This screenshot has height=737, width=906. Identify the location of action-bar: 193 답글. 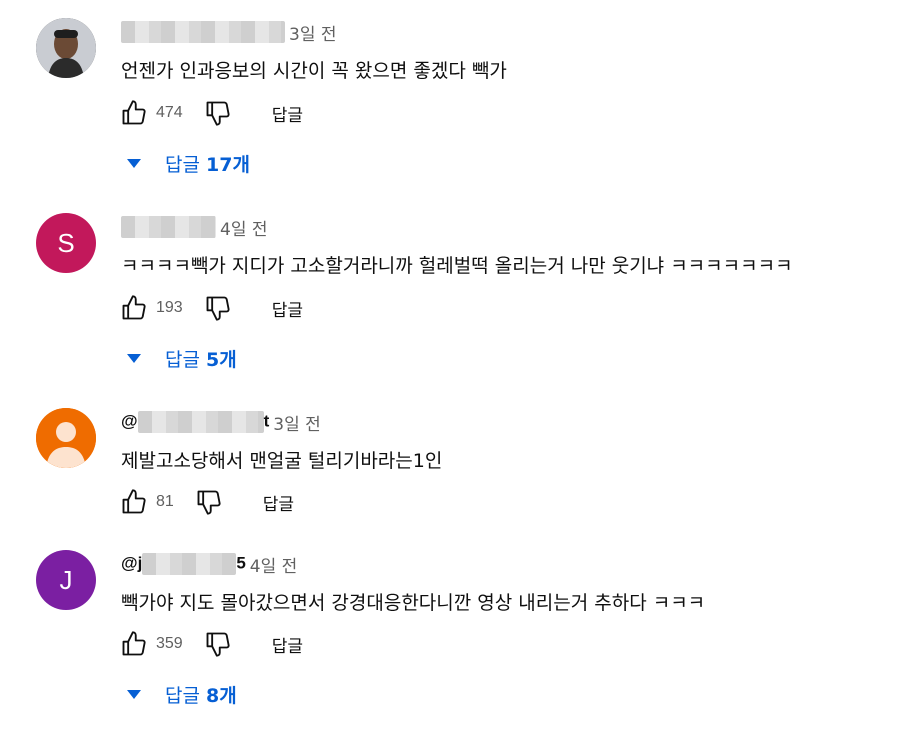
(210, 308).